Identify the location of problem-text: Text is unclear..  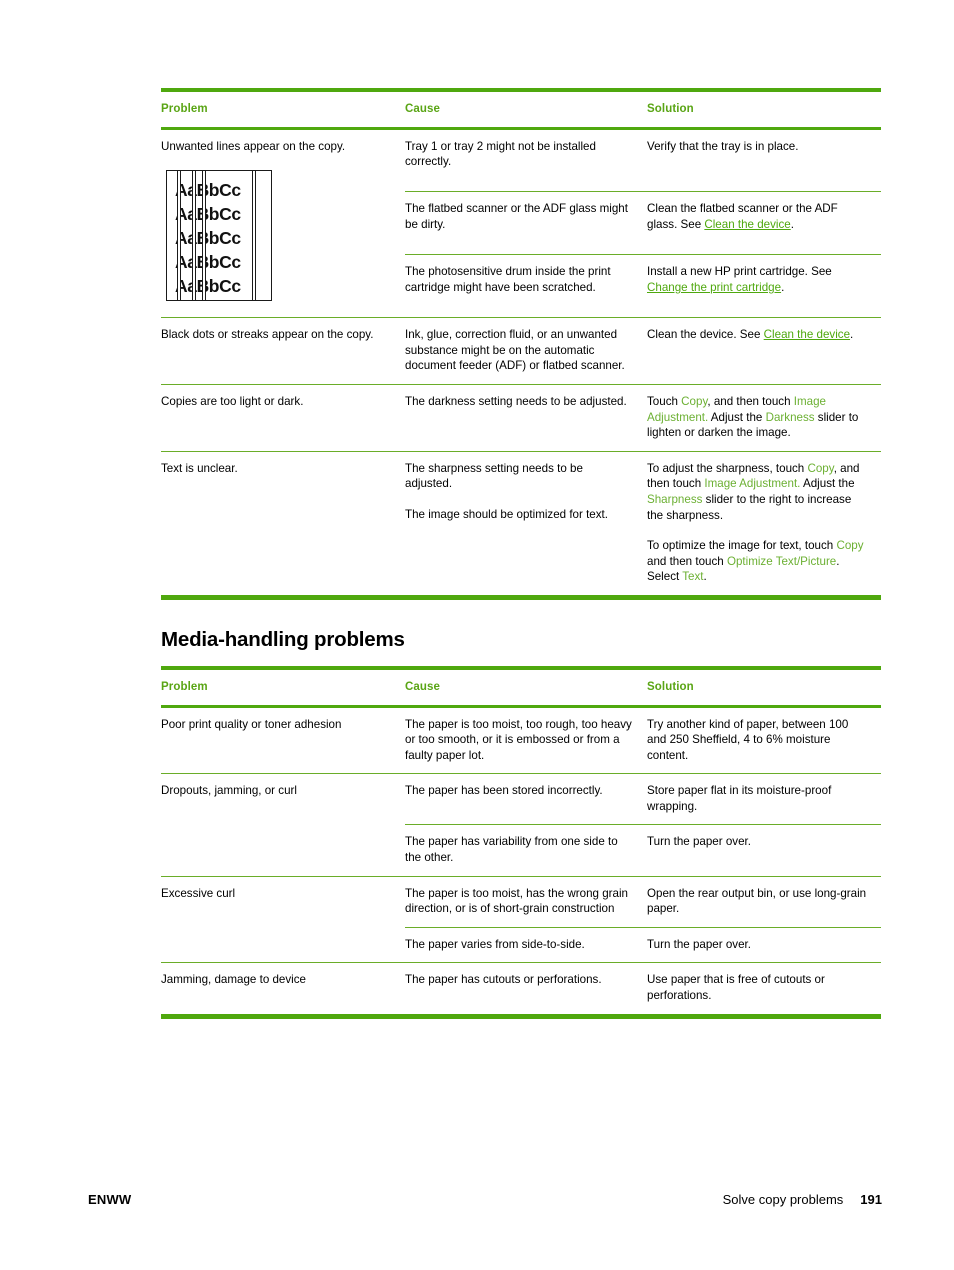
(199, 468).